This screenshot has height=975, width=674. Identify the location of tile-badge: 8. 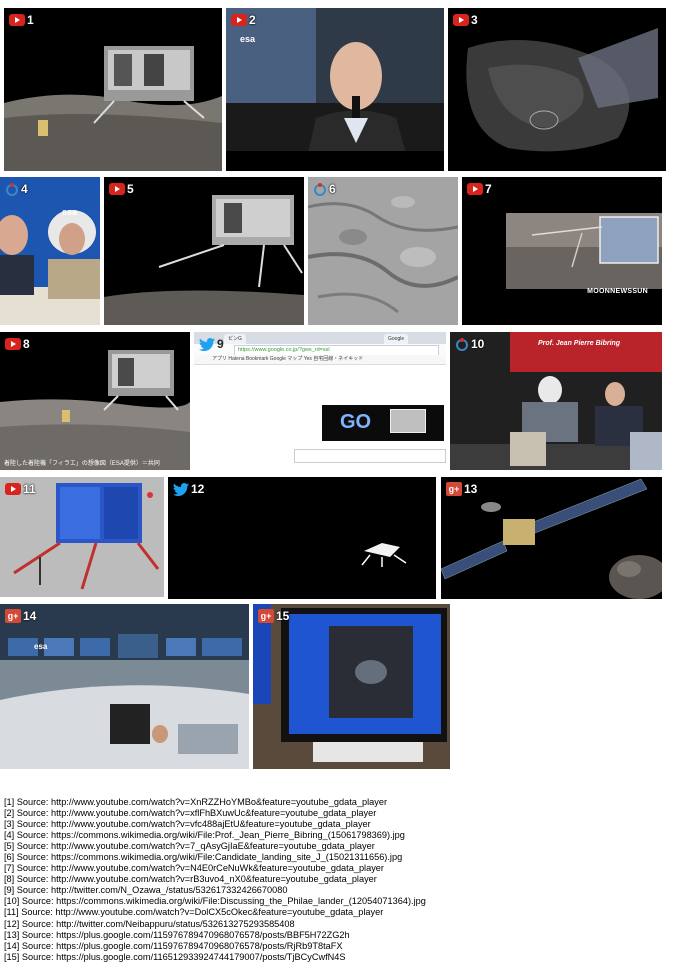
(17, 344).